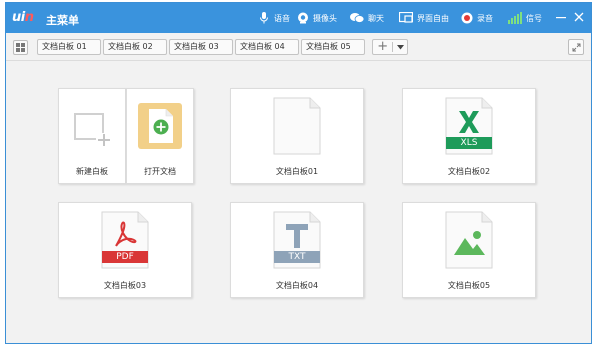 This screenshot has width=600, height=352. Describe the element at coordinates (376, 18) in the screenshot. I see `chat-label: 聊天` at that location.